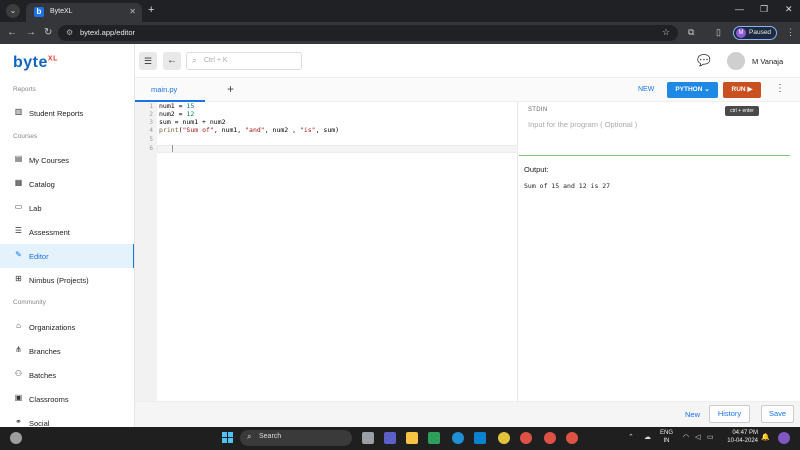  I want to click on windows-start-icon, so click(227, 437).